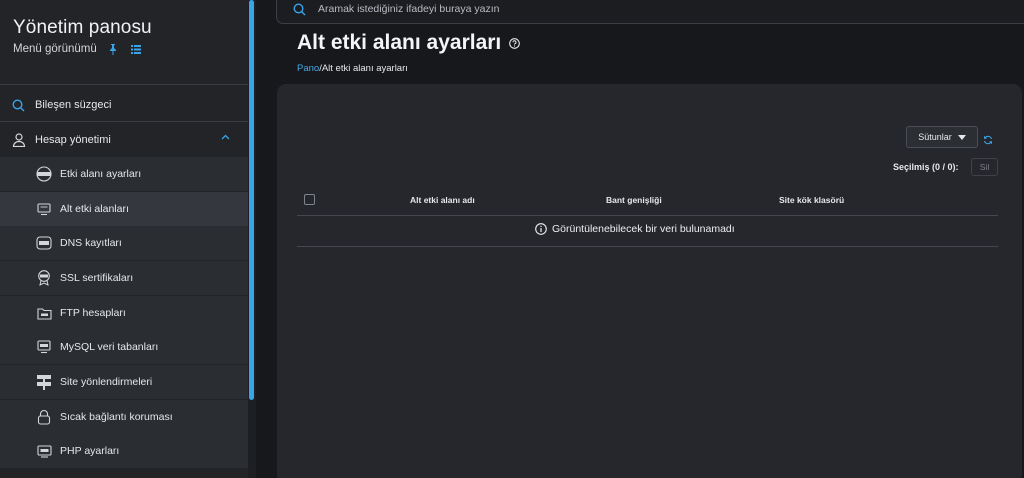 The width and height of the screenshot is (1024, 478). What do you see at coordinates (93, 313) in the screenshot?
I see `sidebar-item-label: FTP hesapları` at bounding box center [93, 313].